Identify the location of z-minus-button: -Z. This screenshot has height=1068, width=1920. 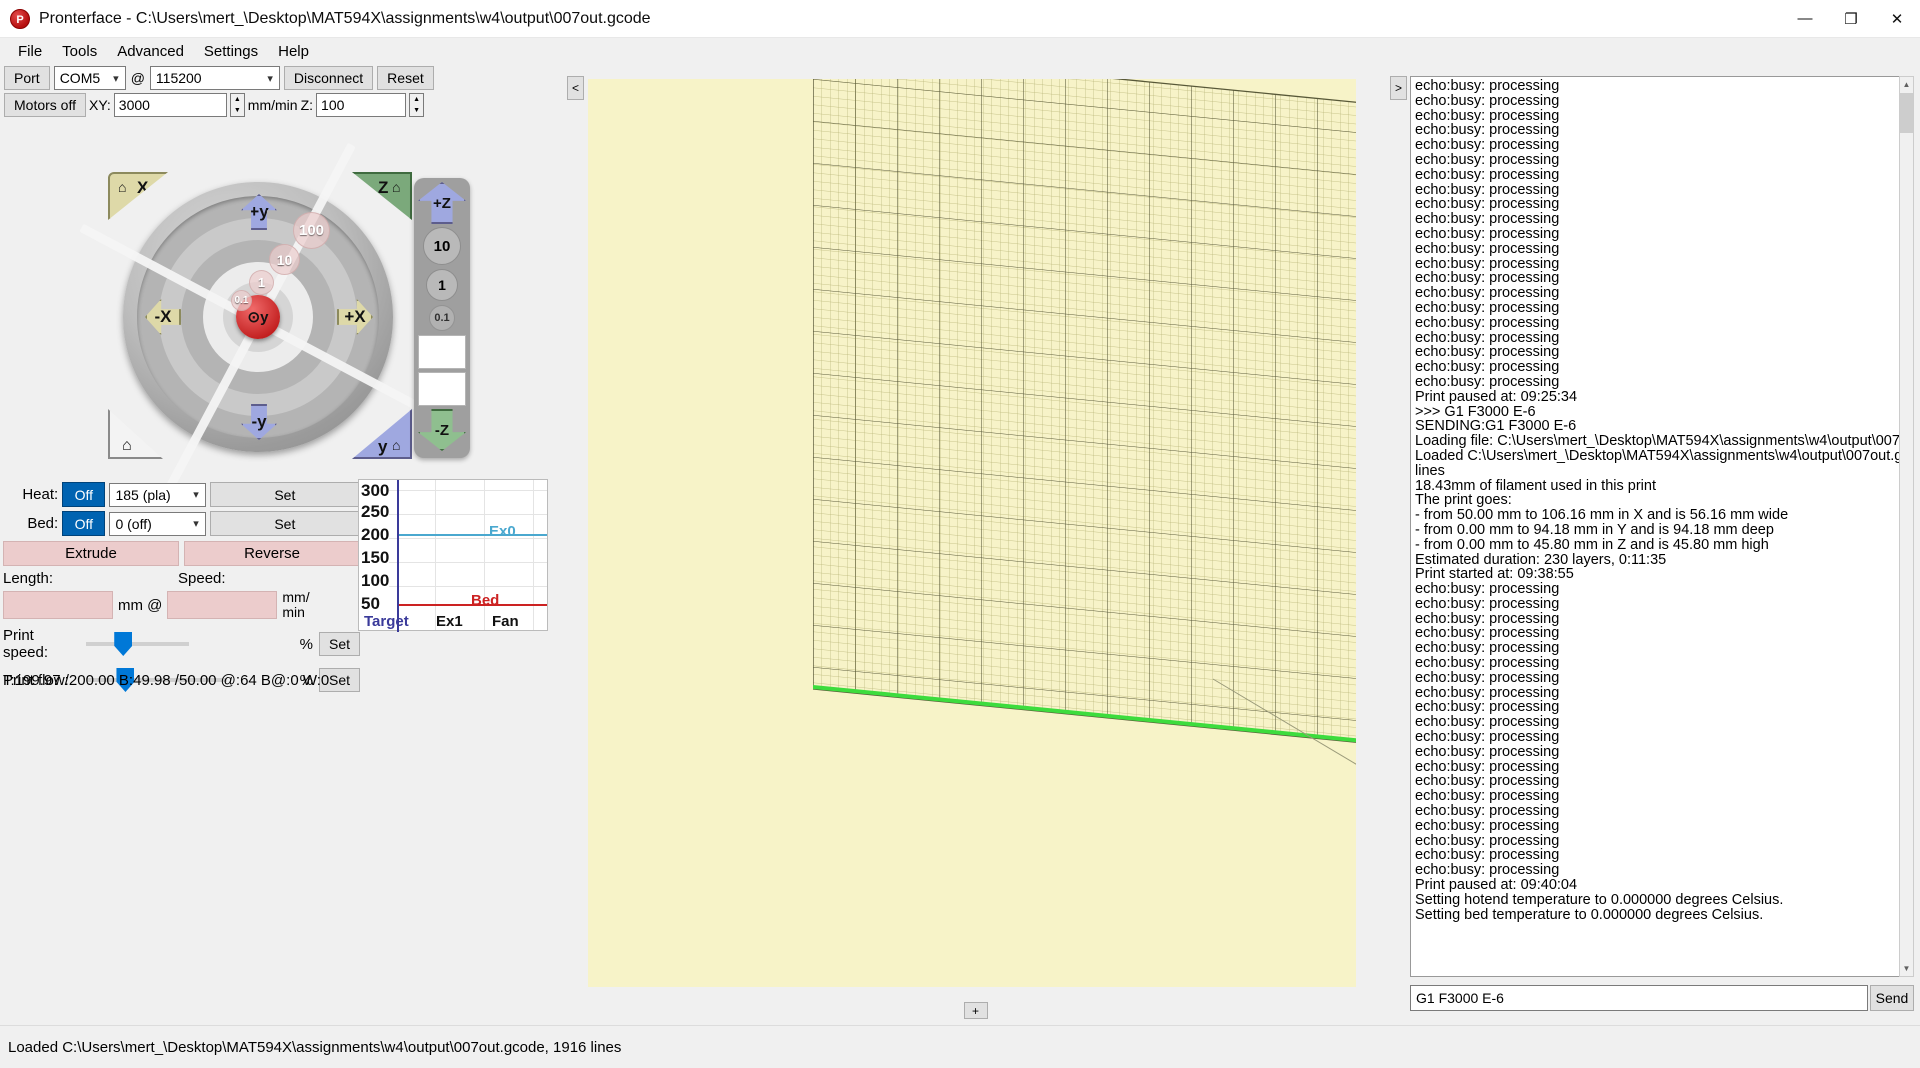
(442, 430).